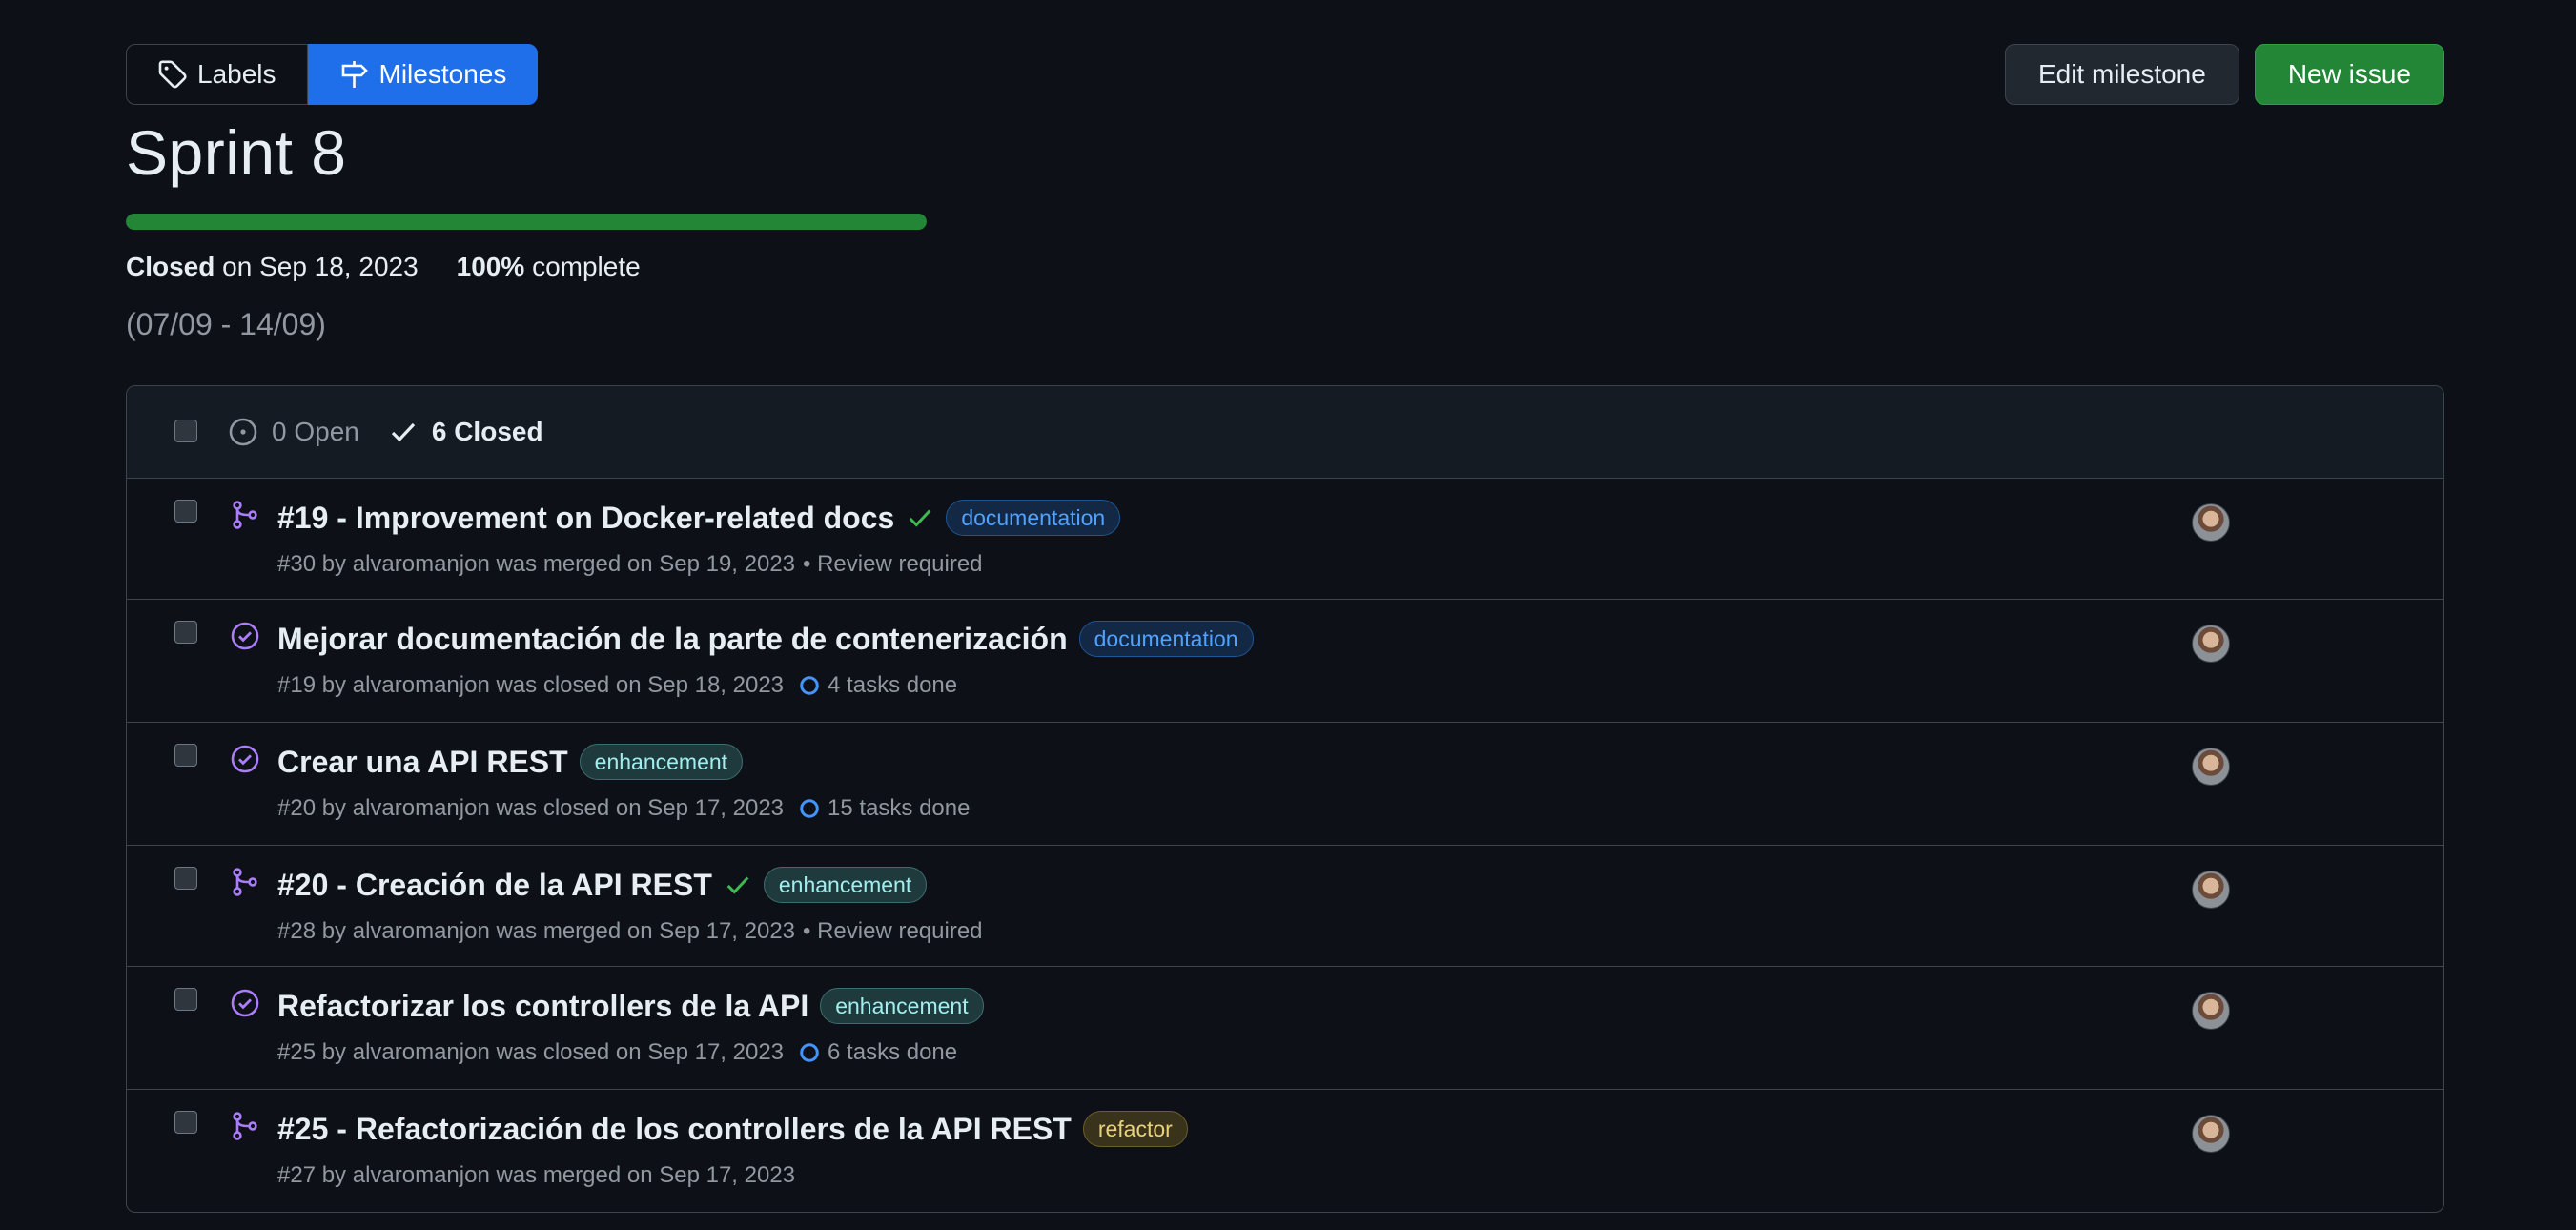 This screenshot has width=2576, height=1230. I want to click on new-issue-button: New issue, so click(2349, 75).